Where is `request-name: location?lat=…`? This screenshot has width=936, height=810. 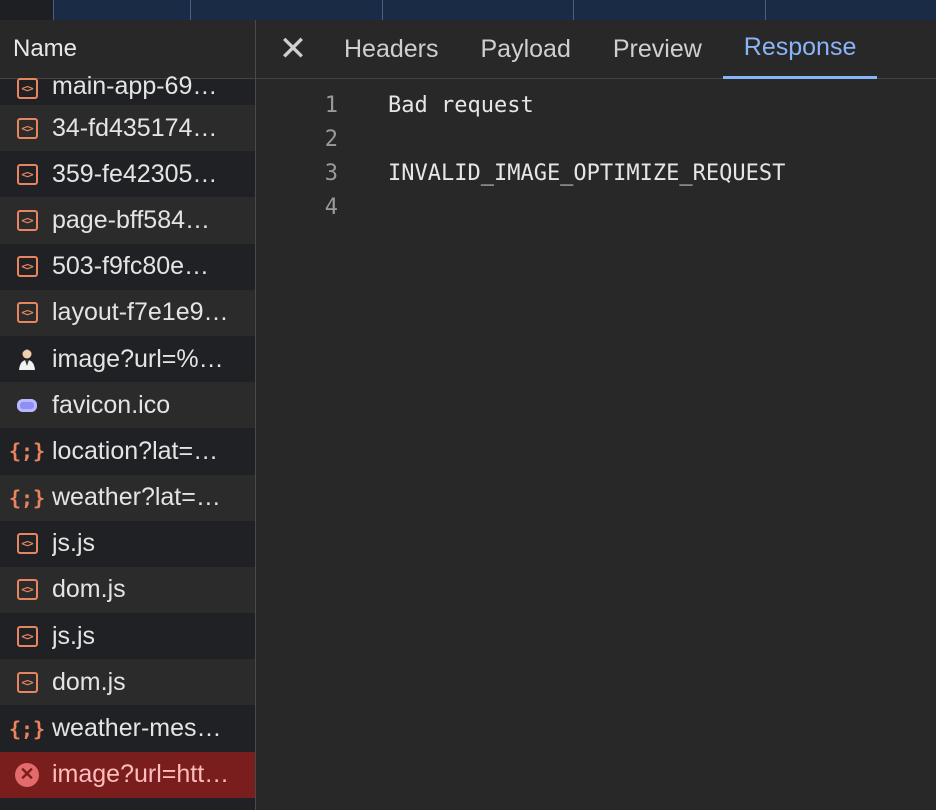 request-name: location?lat=… is located at coordinates (135, 450).